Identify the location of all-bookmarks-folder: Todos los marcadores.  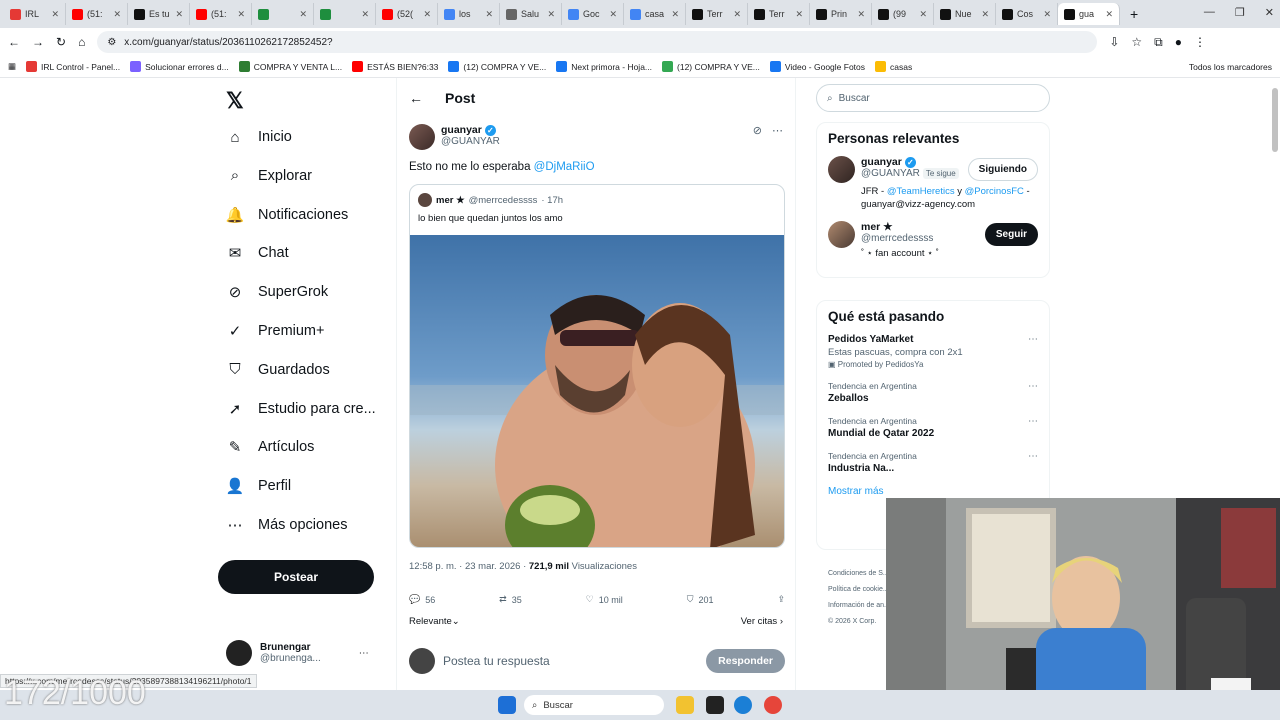
(1230, 67).